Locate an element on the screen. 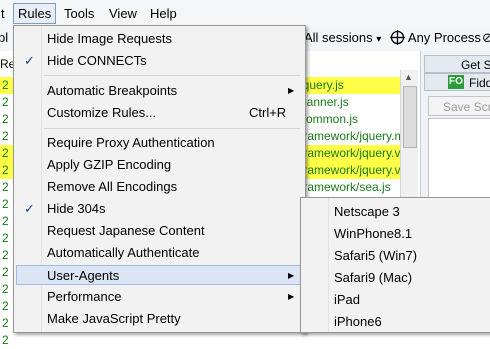 This screenshot has height=349, width=490. crosshair-icon is located at coordinates (397, 37).